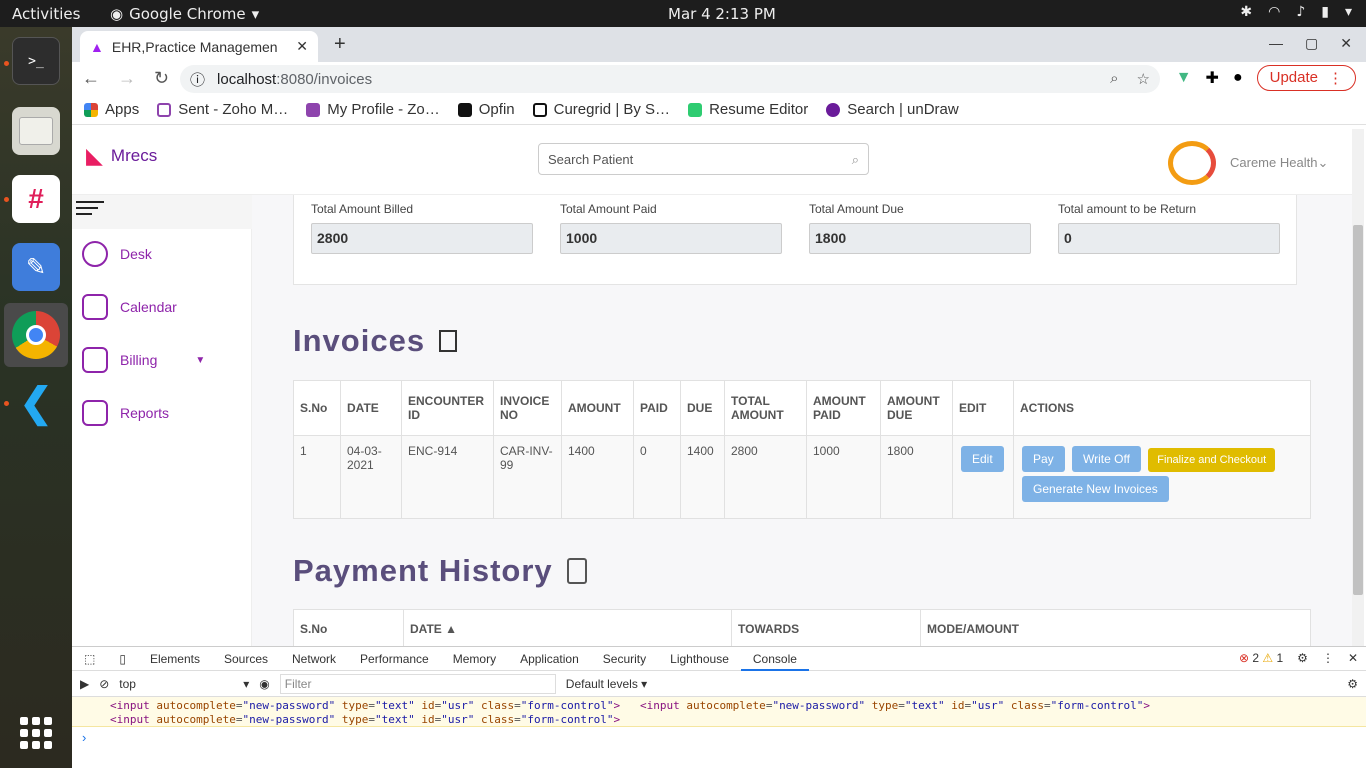  Describe the element at coordinates (982, 459) in the screenshot. I see `edit-button: Edit` at that location.